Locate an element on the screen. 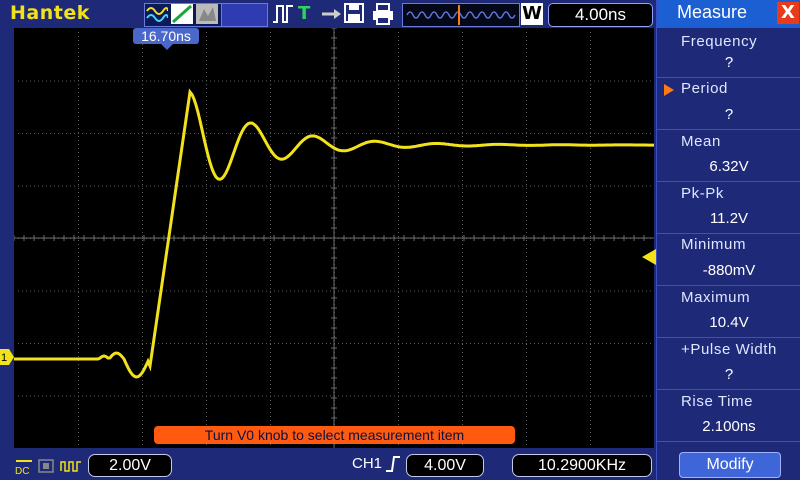  measure-value-rise-time: 2.100ns is located at coordinates (729, 426).